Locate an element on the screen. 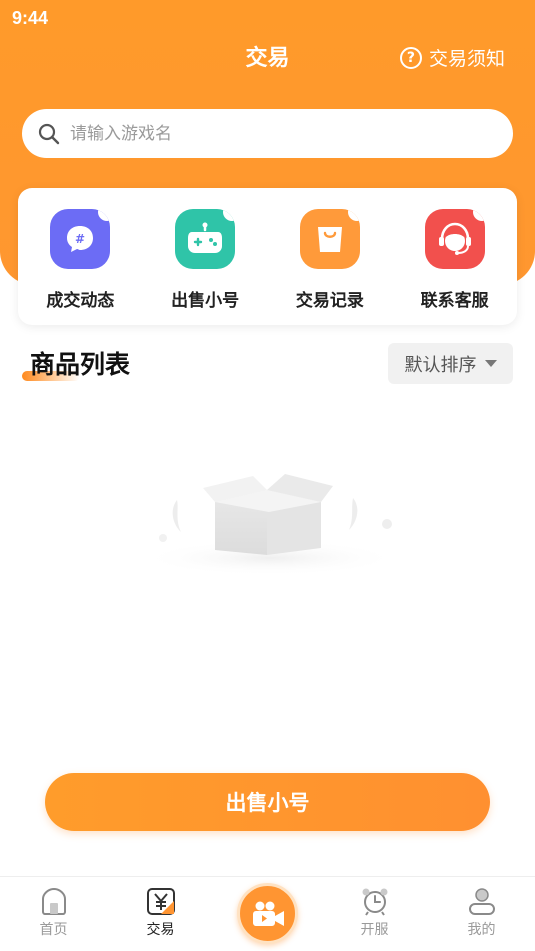 This screenshot has height=951, width=535. hashtag-chat-icon: # is located at coordinates (80, 239).